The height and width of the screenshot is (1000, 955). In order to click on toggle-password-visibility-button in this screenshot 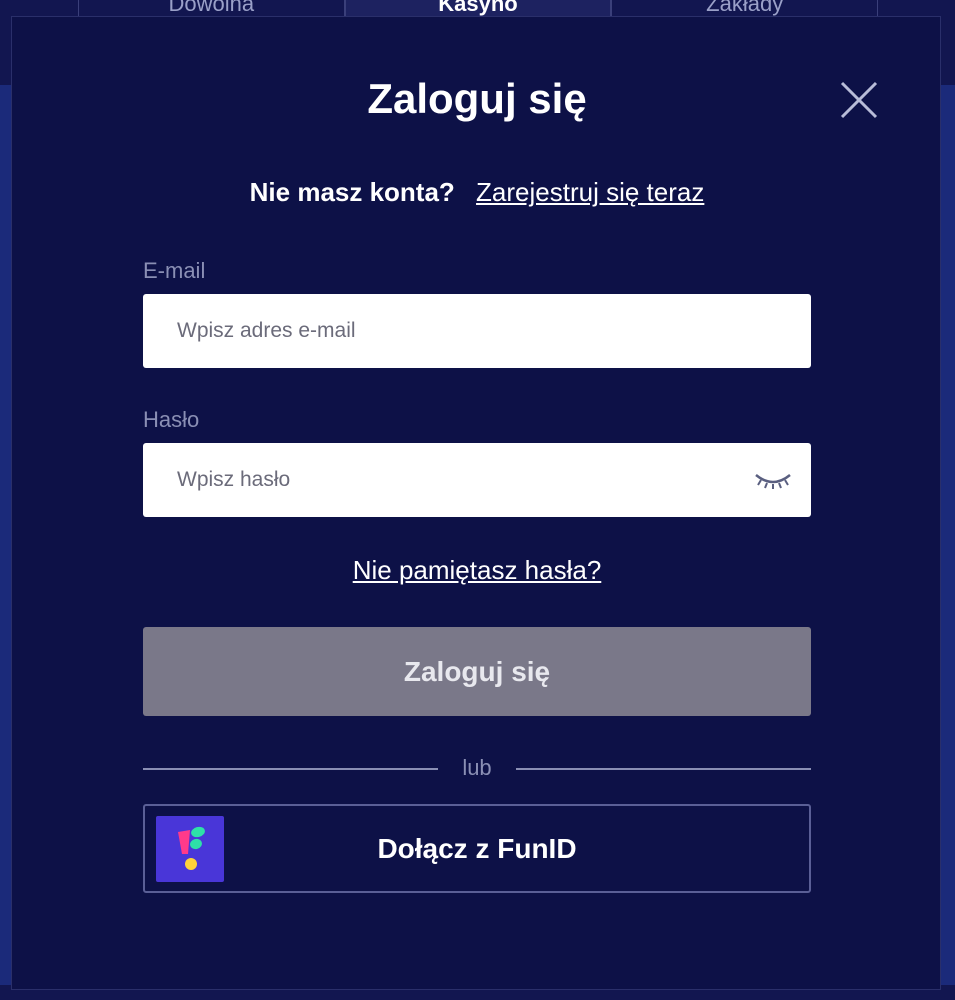, I will do `click(773, 481)`.